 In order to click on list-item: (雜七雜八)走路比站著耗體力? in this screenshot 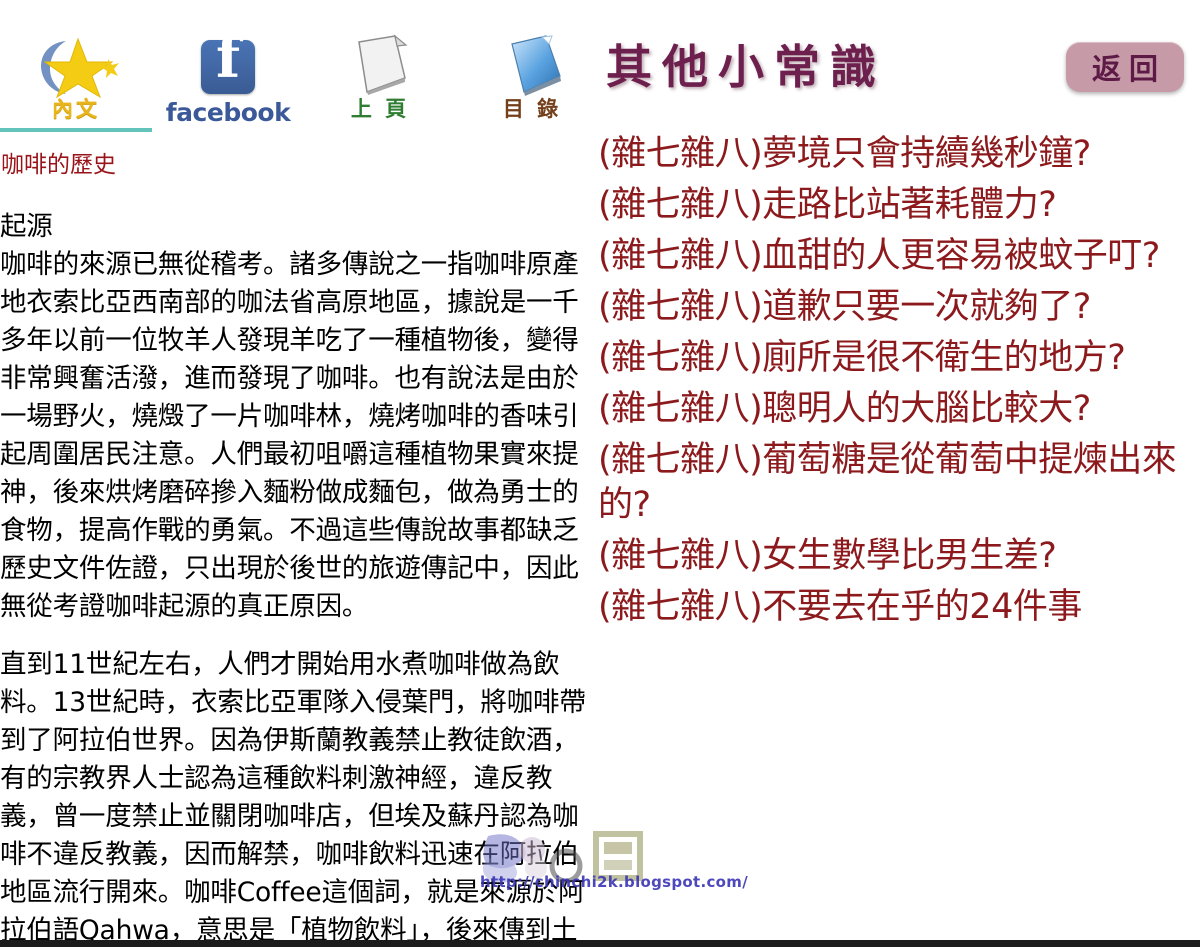, I will do `click(899, 205)`.